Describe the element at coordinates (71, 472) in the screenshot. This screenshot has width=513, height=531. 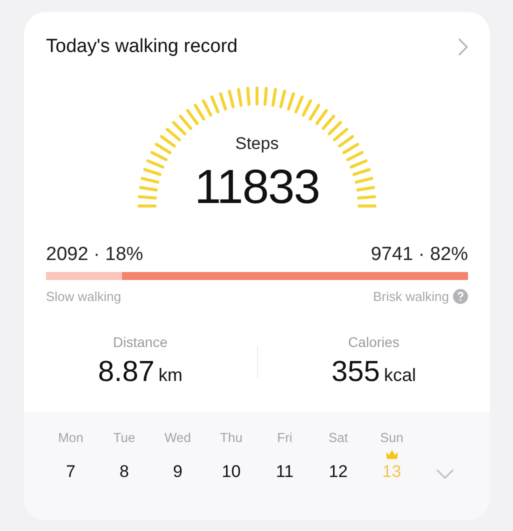
I see `date-item: 7` at that location.